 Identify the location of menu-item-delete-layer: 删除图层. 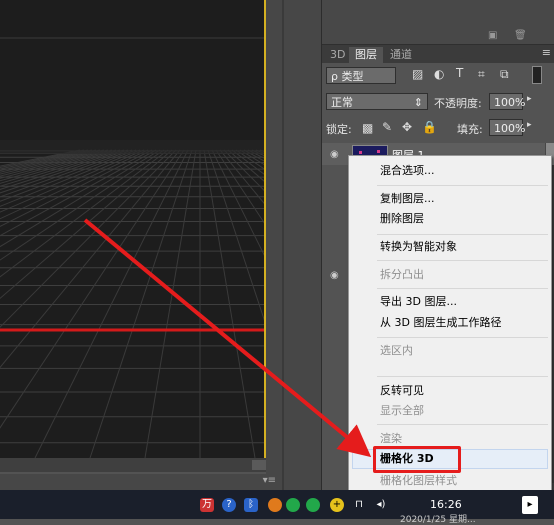
(402, 219).